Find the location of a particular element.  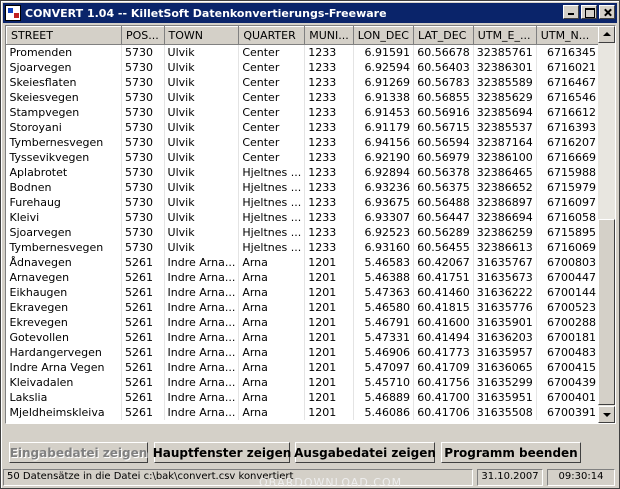

cell-utm-e: 31635299 is located at coordinates (505, 382).